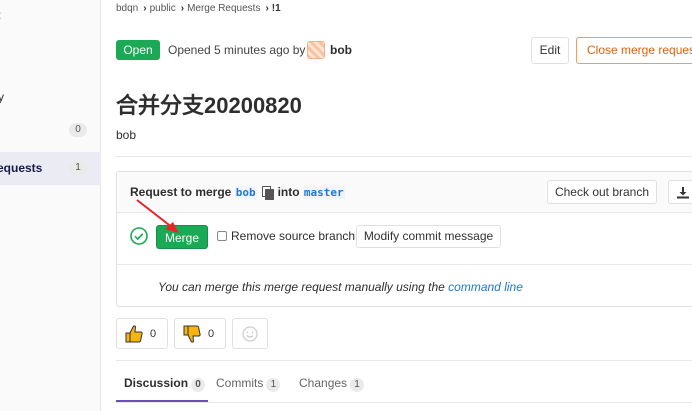 This screenshot has width=692, height=411. What do you see at coordinates (50, 205) in the screenshot?
I see `sidebar: : y 0 equests 1` at bounding box center [50, 205].